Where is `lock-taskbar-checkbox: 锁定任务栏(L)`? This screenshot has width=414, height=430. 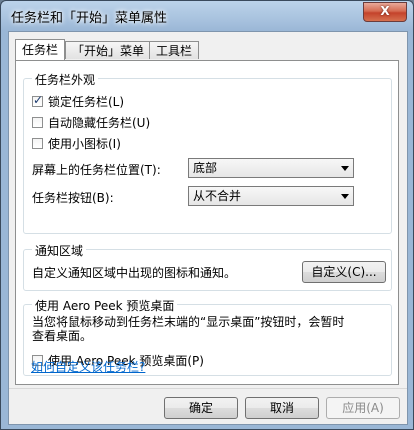
lock-taskbar-checkbox: 锁定任务栏(L) is located at coordinates (78, 101).